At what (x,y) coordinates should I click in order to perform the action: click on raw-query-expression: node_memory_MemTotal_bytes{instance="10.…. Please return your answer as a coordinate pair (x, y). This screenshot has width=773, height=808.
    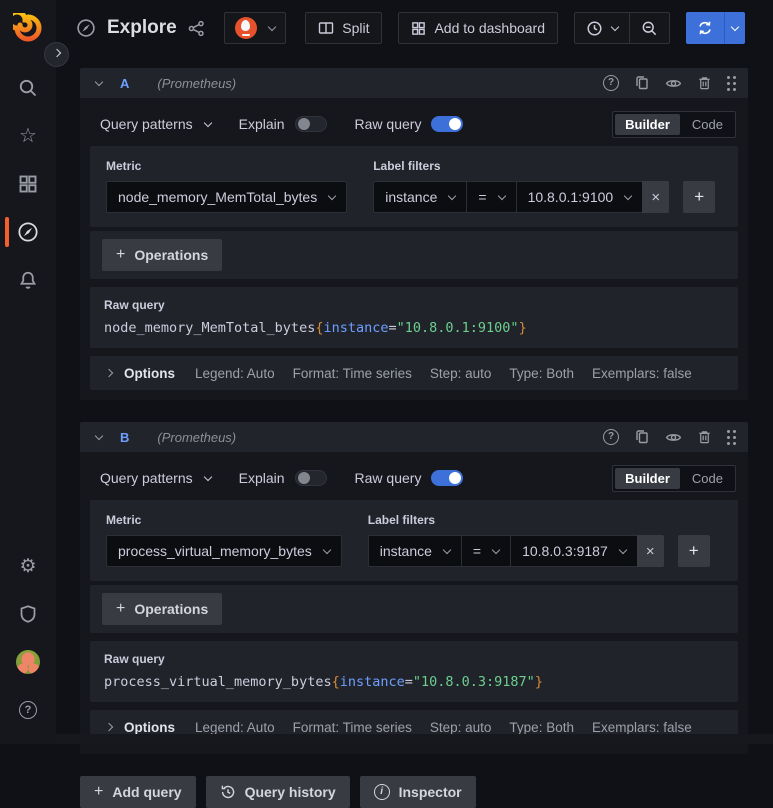
    Looking at the image, I should click on (414, 328).